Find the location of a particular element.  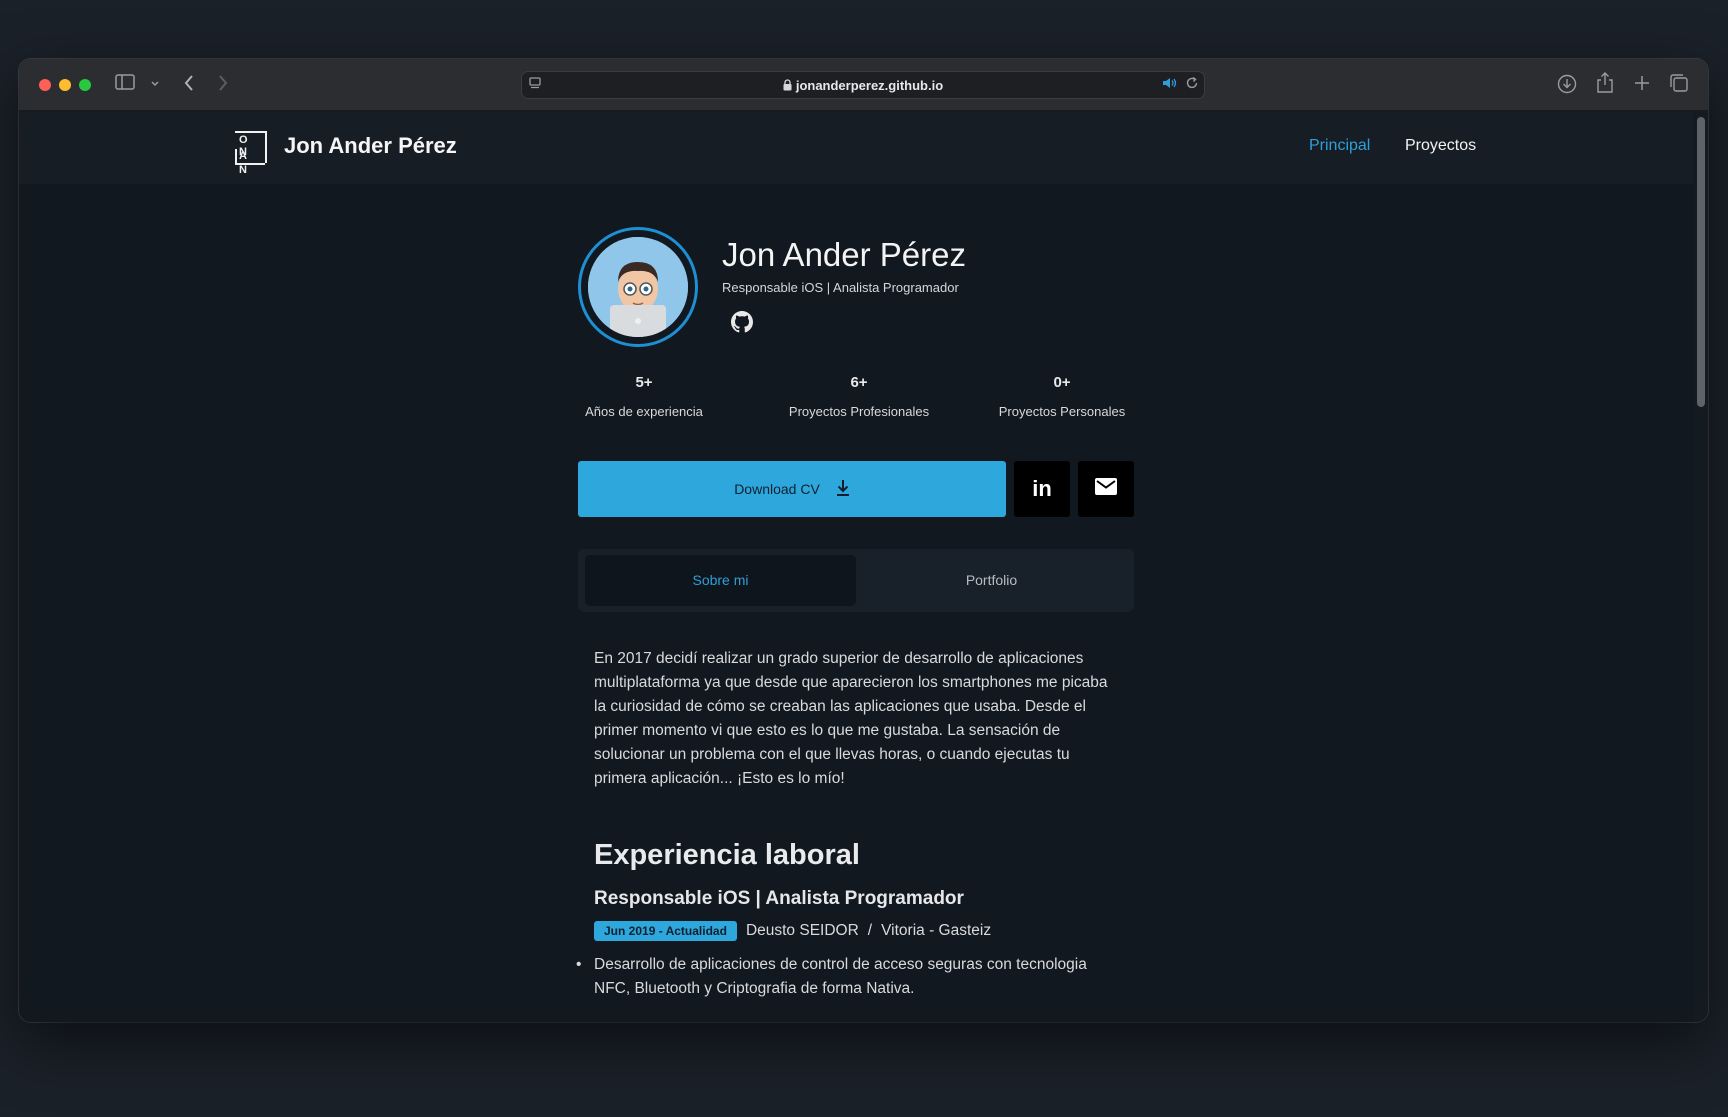

job-location: Vitoria - Gasteiz is located at coordinates (936, 930).